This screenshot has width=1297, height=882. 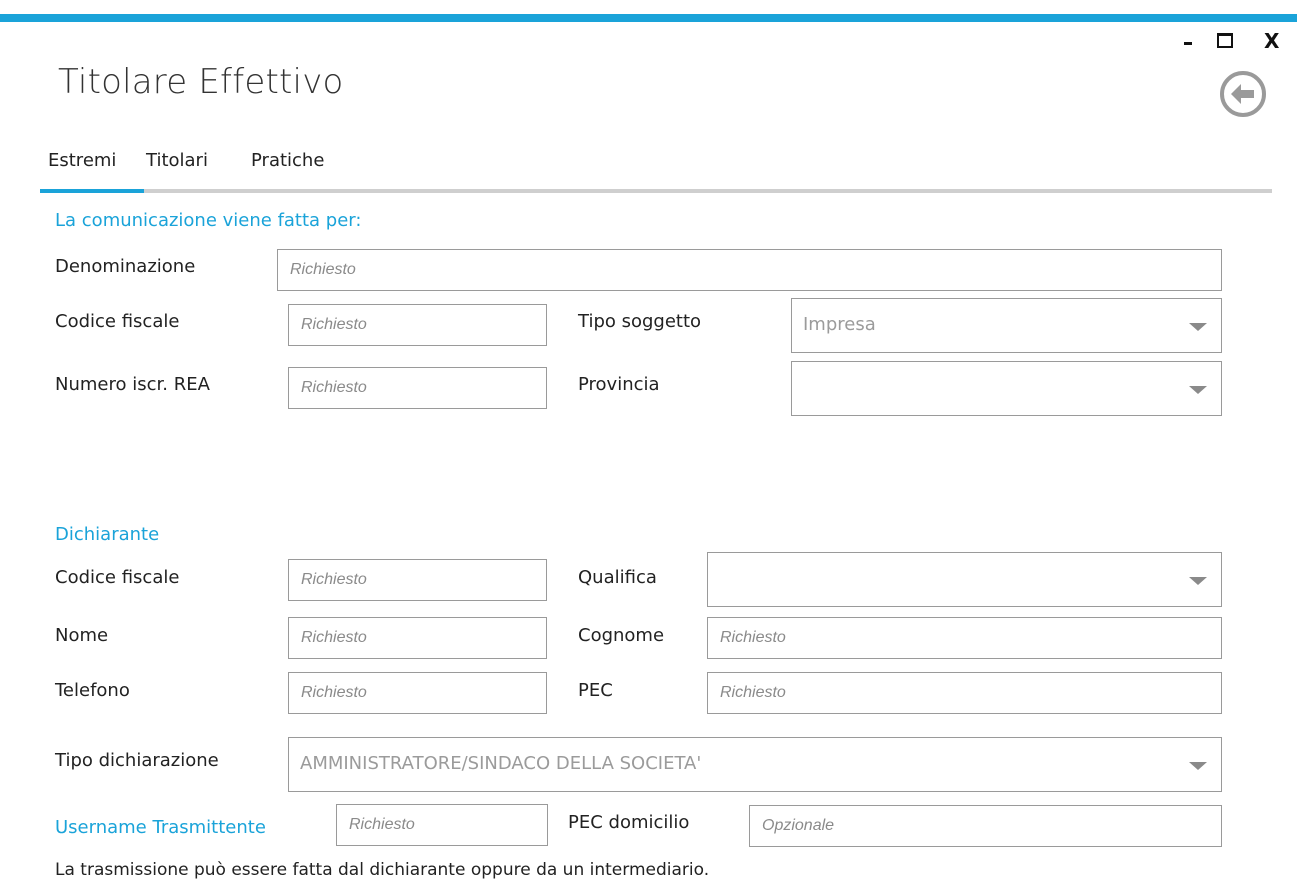 I want to click on provincia-select, so click(x=1006, y=388).